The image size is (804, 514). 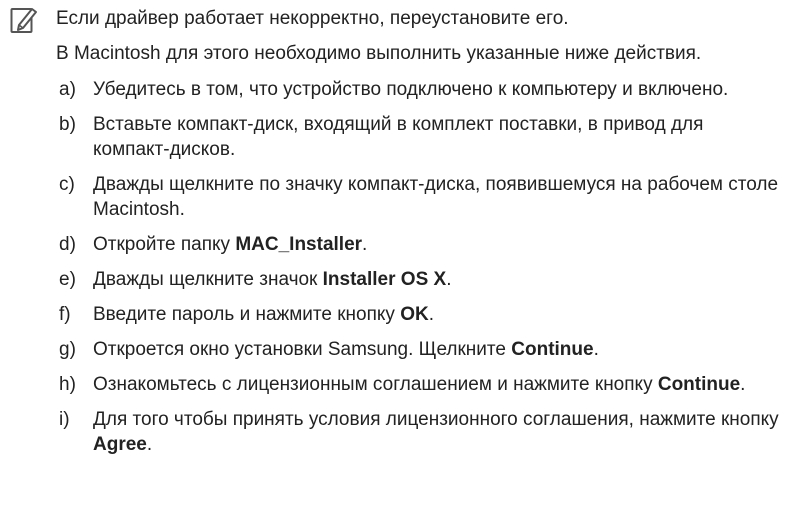 I want to click on step-text-bold: MAC_Installer, so click(x=299, y=244).